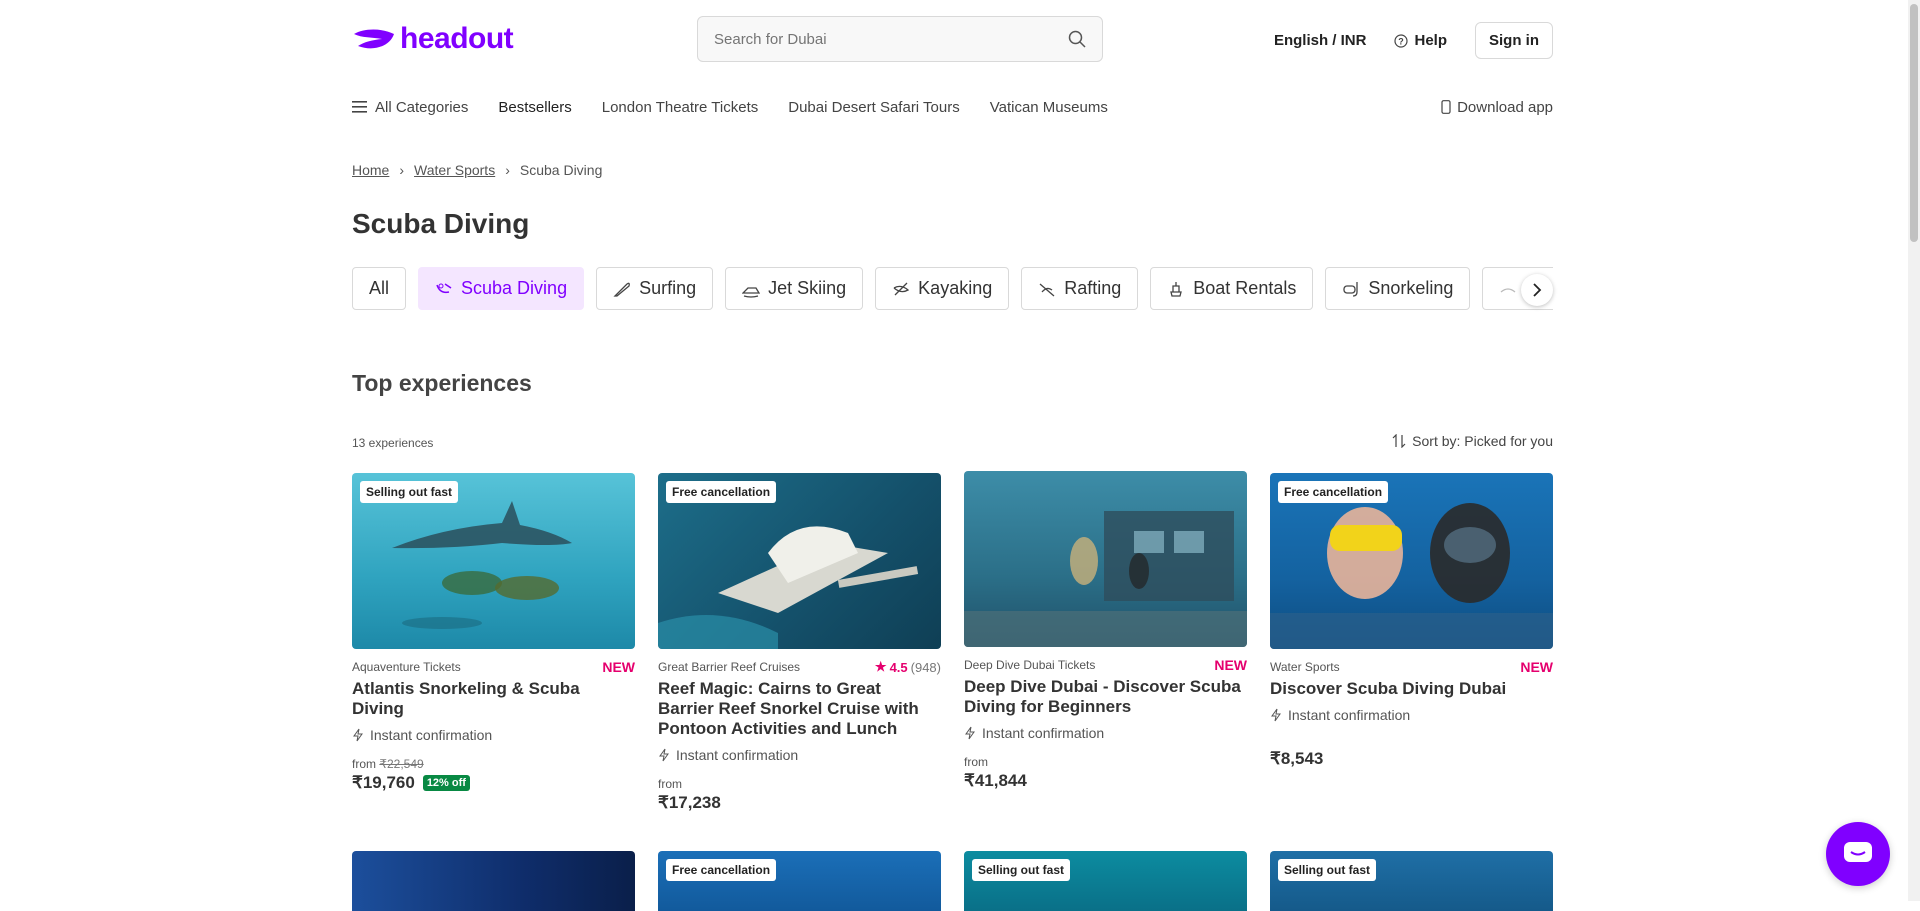 This screenshot has width=1920, height=911. I want to click on price-value: ₹19,760, so click(383, 782).